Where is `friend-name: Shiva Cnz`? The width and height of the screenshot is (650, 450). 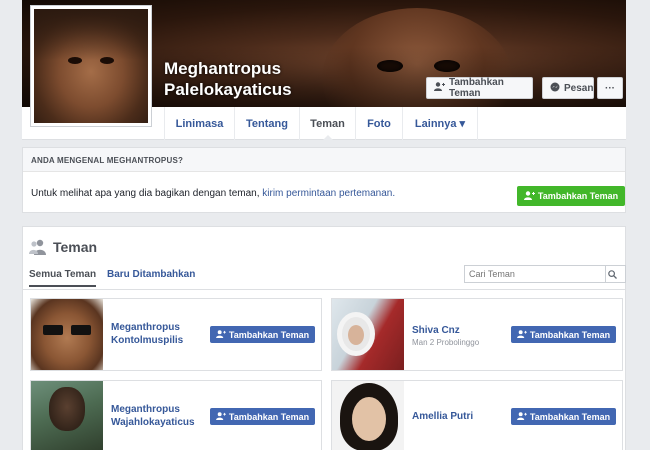 friend-name: Shiva Cnz is located at coordinates (436, 330).